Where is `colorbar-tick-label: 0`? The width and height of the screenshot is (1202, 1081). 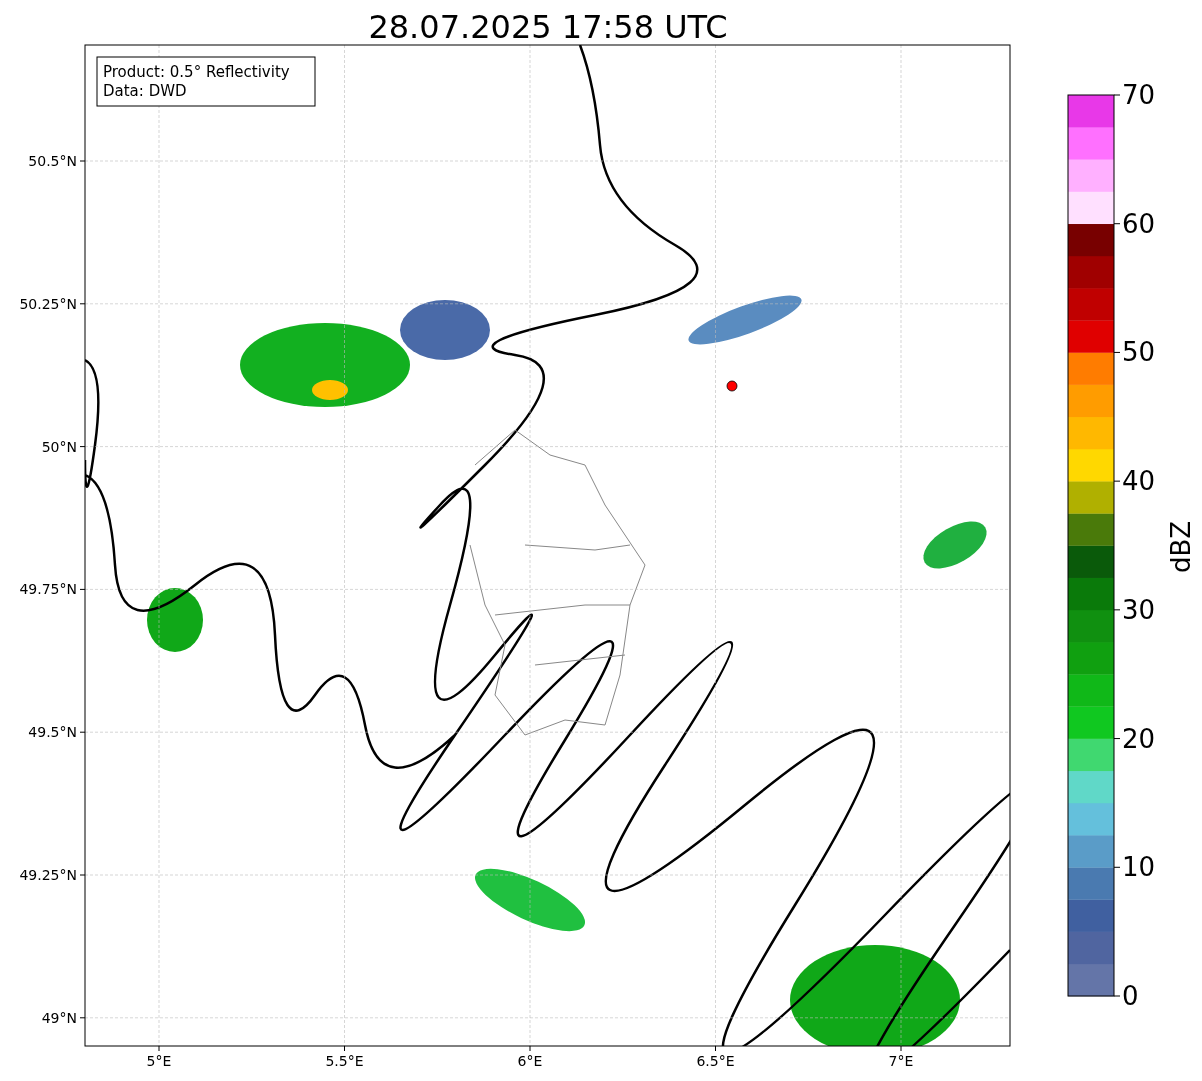 colorbar-tick-label: 0 is located at coordinates (1130, 996).